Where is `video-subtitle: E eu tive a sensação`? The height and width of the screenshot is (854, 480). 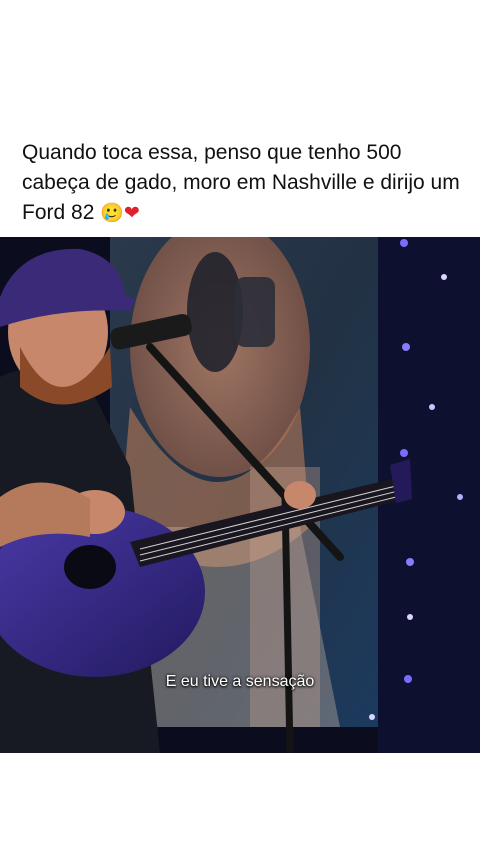 video-subtitle: E eu tive a sensação is located at coordinates (240, 681).